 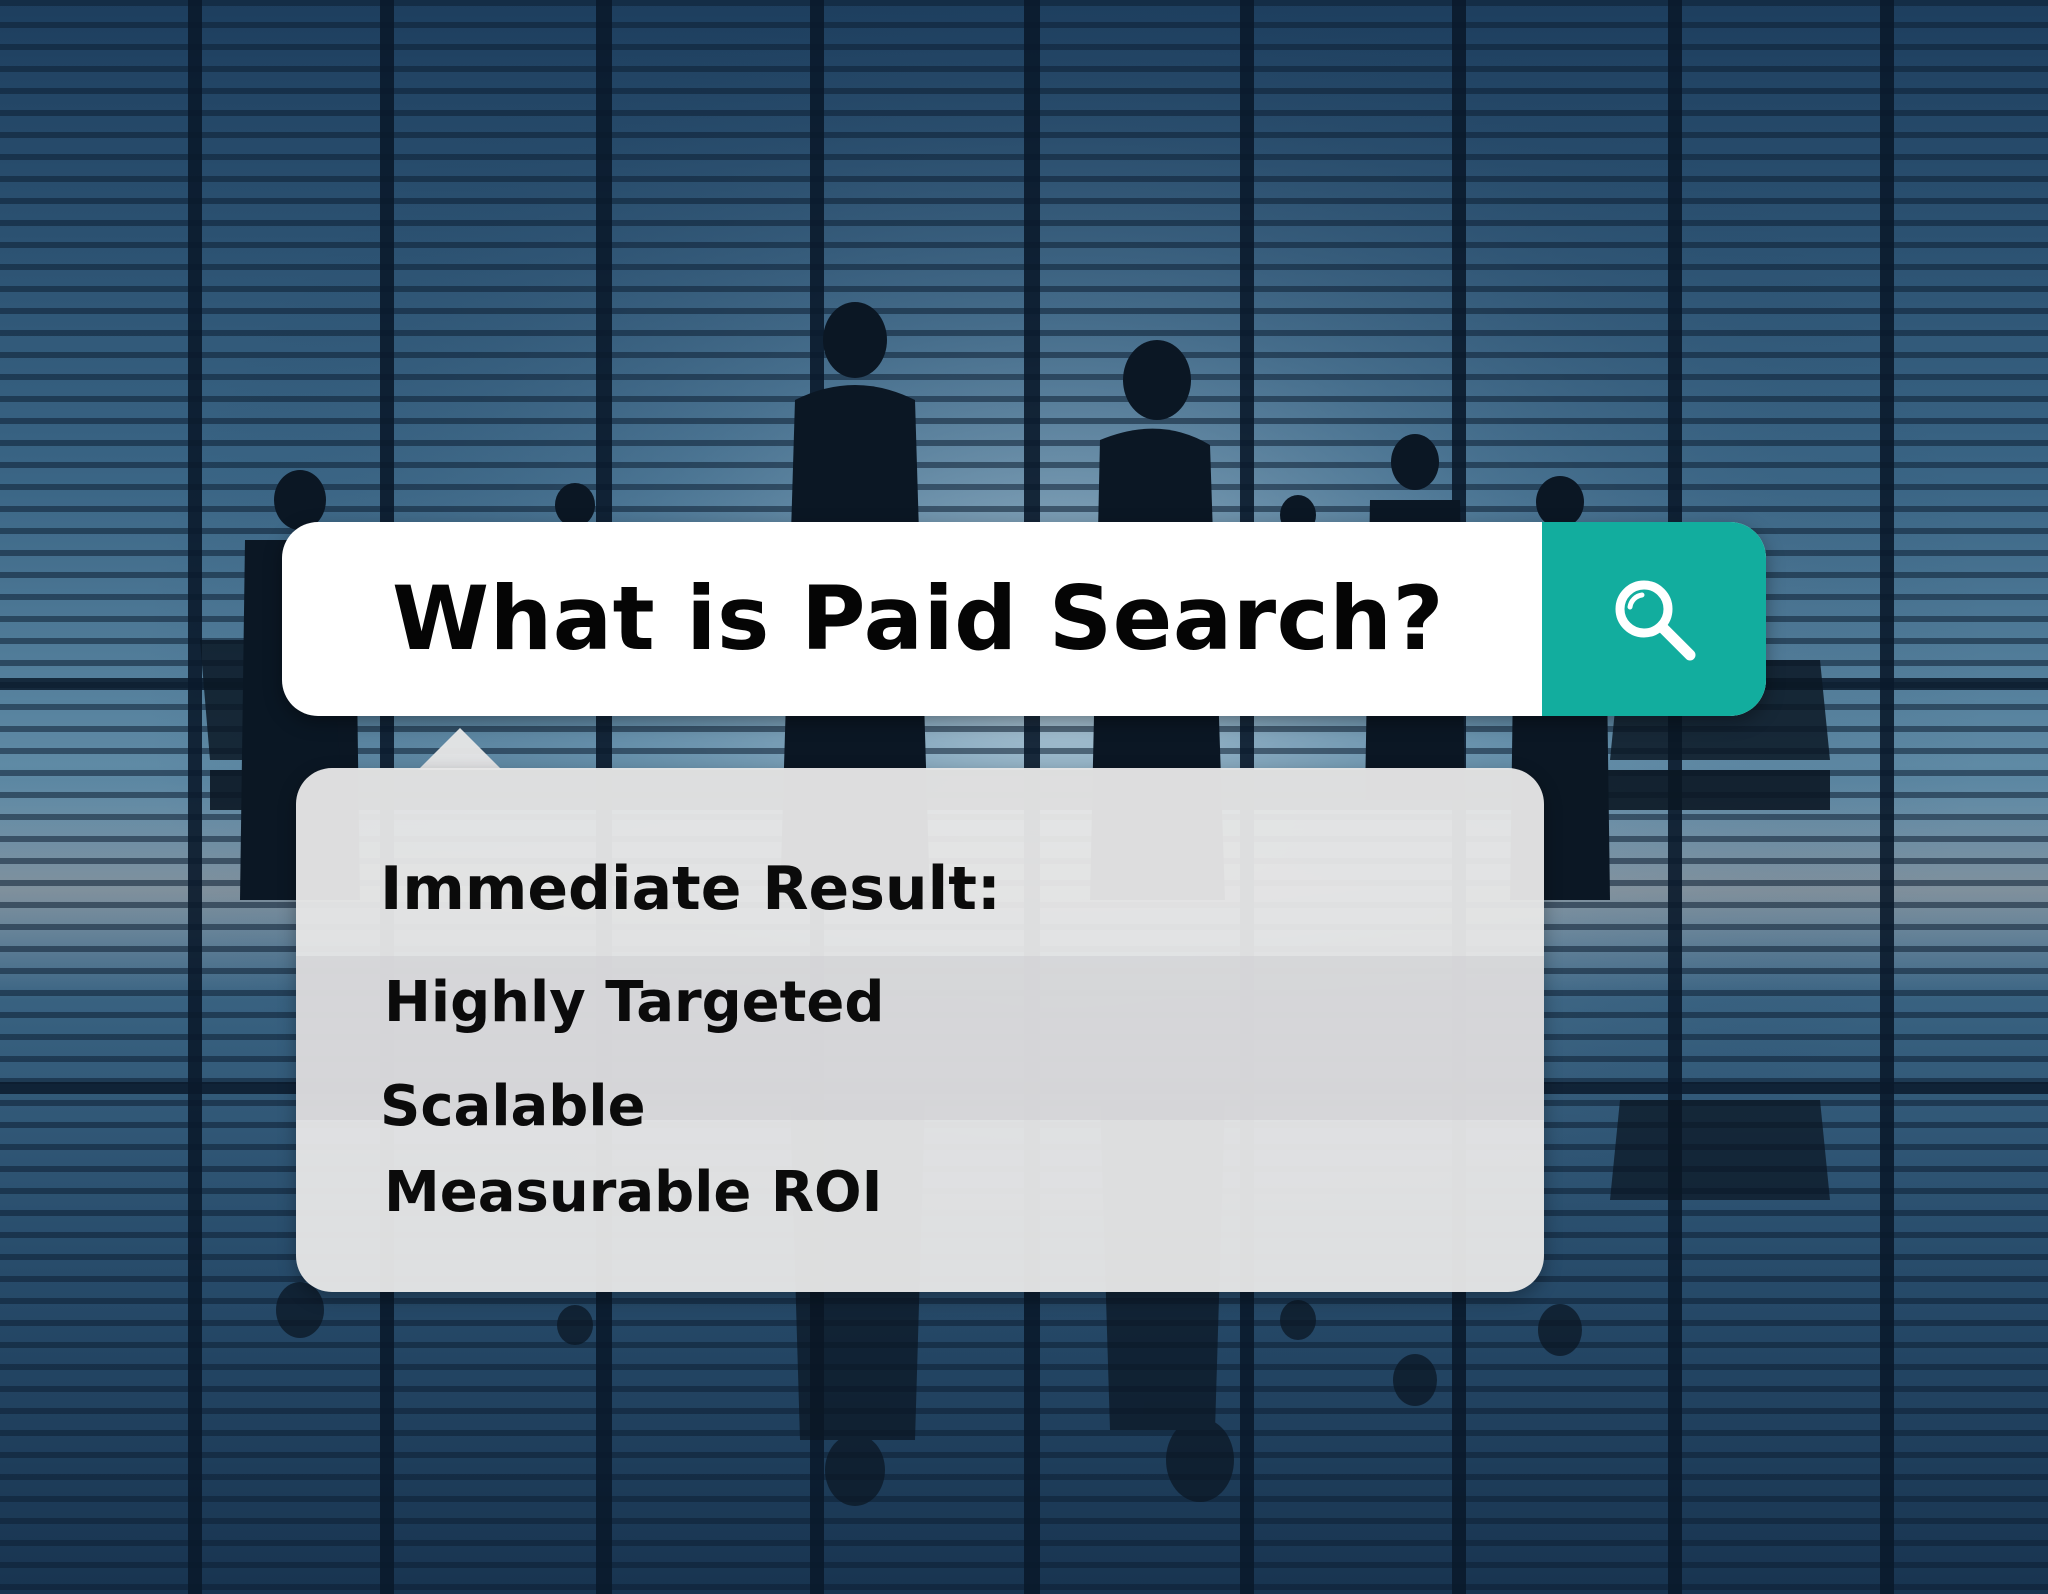 I want to click on dropdown-pointer, so click(x=460, y=749).